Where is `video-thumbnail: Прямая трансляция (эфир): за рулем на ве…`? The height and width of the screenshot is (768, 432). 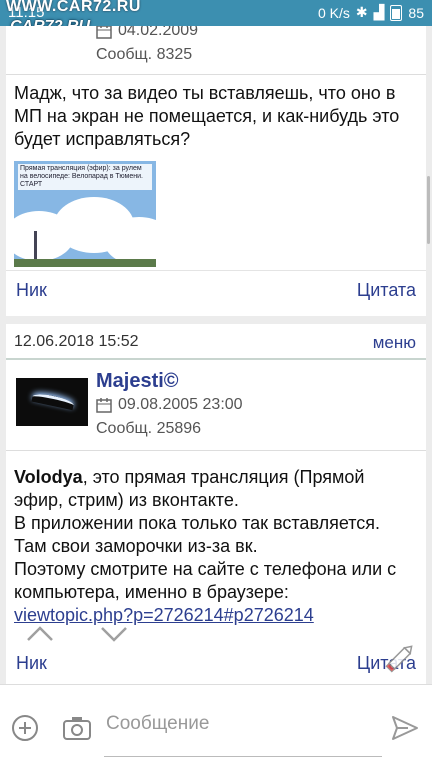 video-thumbnail: Прямая трансляция (эфир): за рулем на ве… is located at coordinates (85, 214).